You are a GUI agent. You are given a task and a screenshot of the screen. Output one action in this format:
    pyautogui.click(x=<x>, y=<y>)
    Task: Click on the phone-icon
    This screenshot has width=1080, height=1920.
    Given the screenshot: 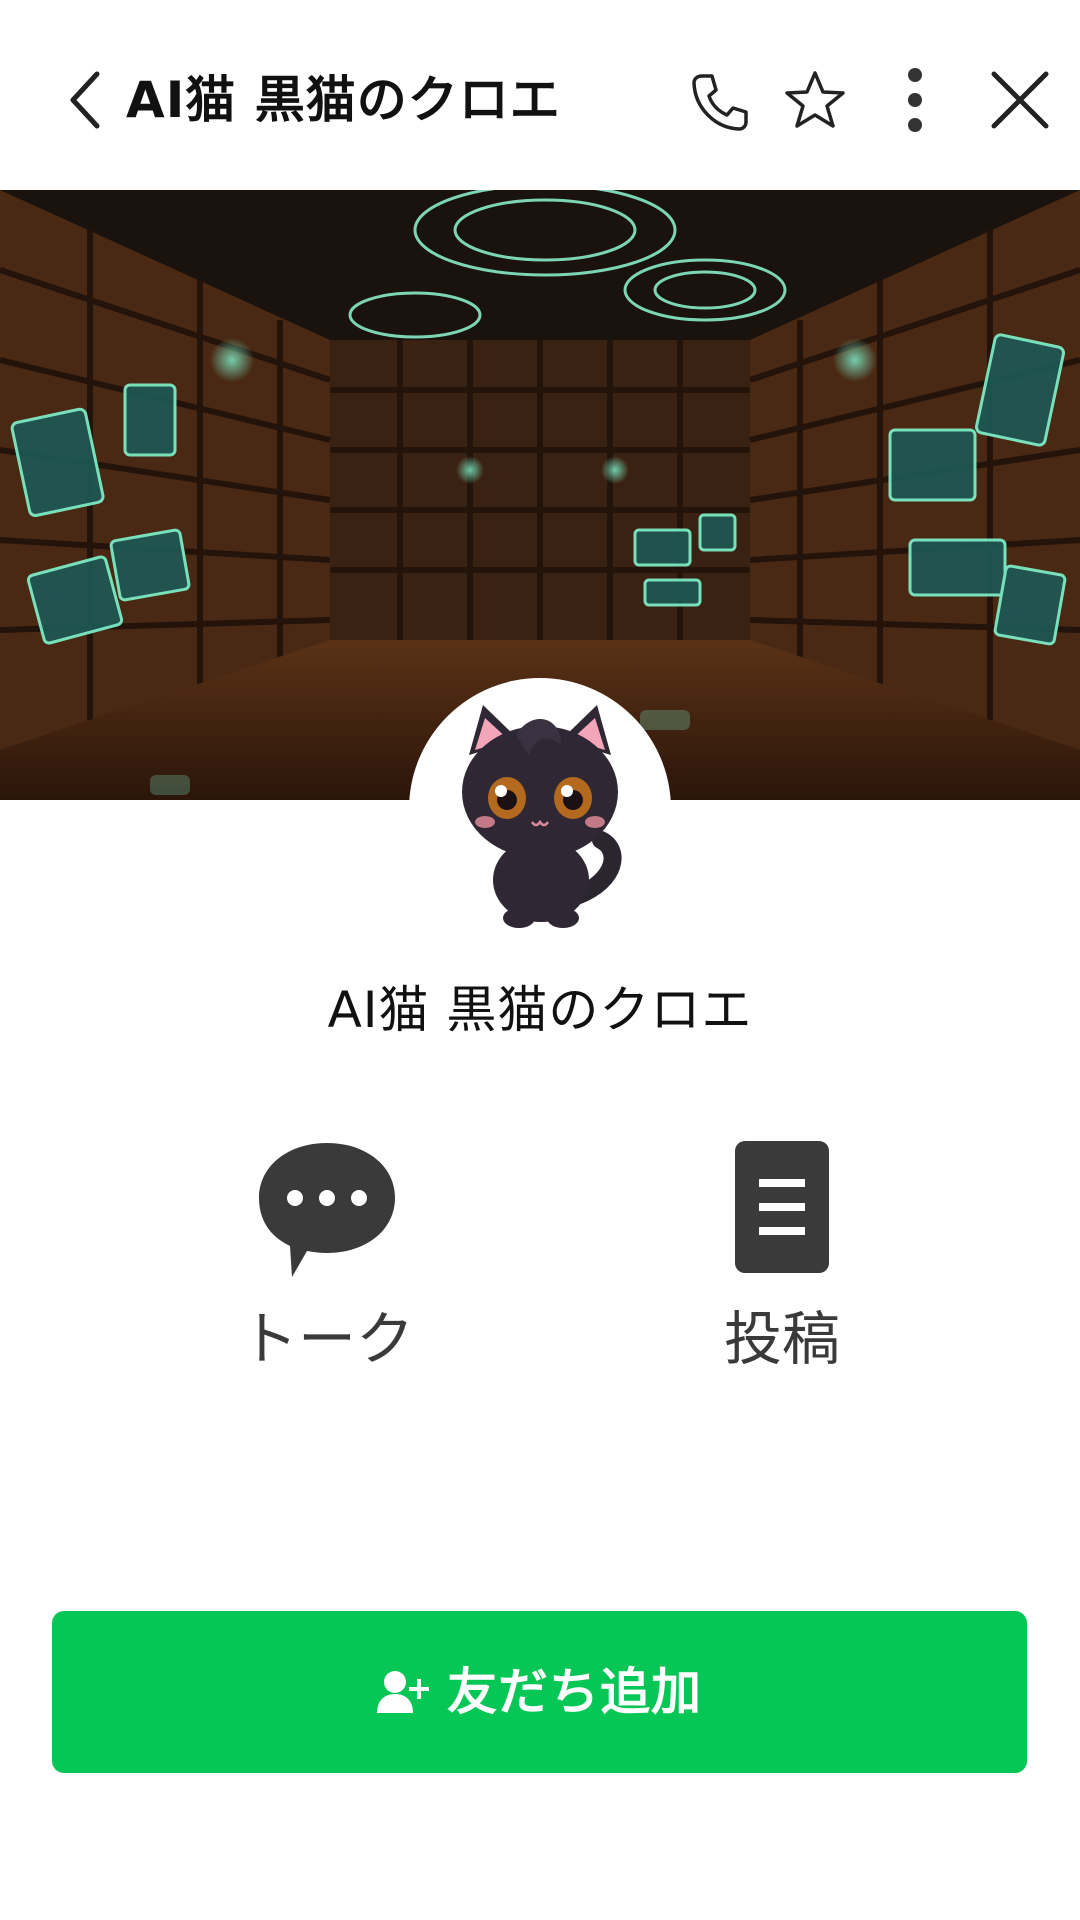 What is the action you would take?
    pyautogui.click(x=720, y=102)
    